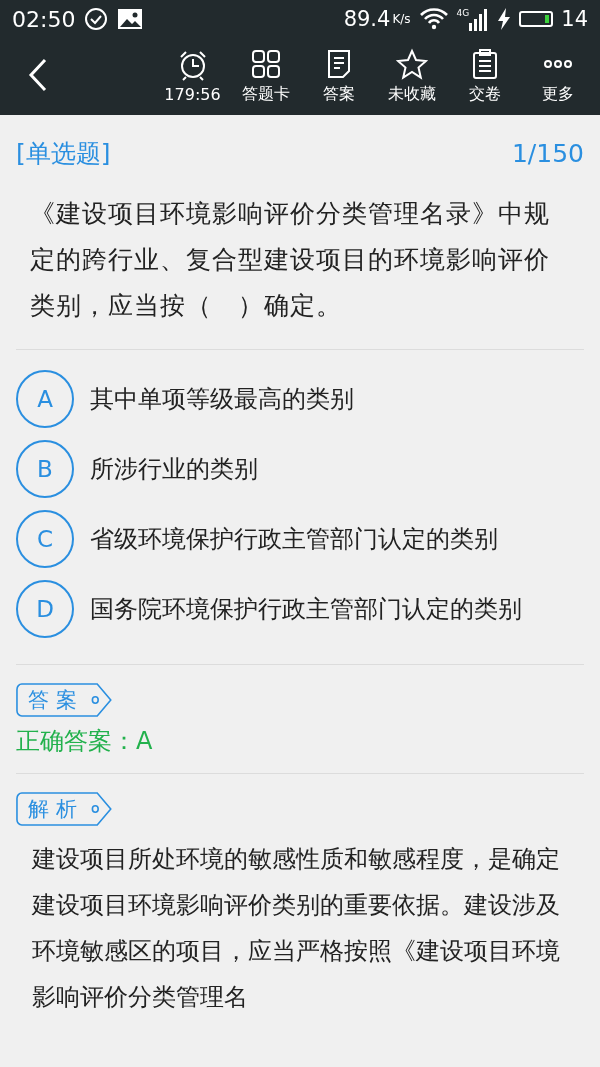 The width and height of the screenshot is (600, 1067). What do you see at coordinates (411, 64) in the screenshot?
I see `star-icon` at bounding box center [411, 64].